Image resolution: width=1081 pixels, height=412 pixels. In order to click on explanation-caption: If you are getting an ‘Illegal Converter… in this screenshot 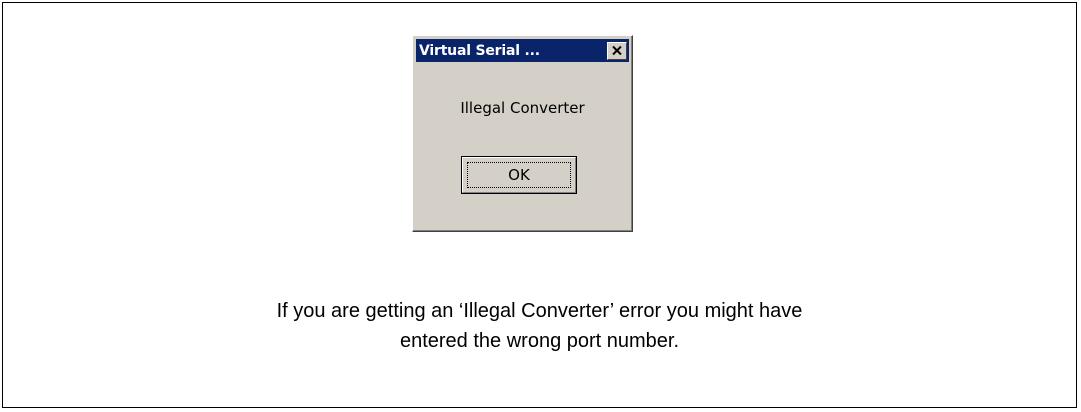, I will do `click(539, 326)`.